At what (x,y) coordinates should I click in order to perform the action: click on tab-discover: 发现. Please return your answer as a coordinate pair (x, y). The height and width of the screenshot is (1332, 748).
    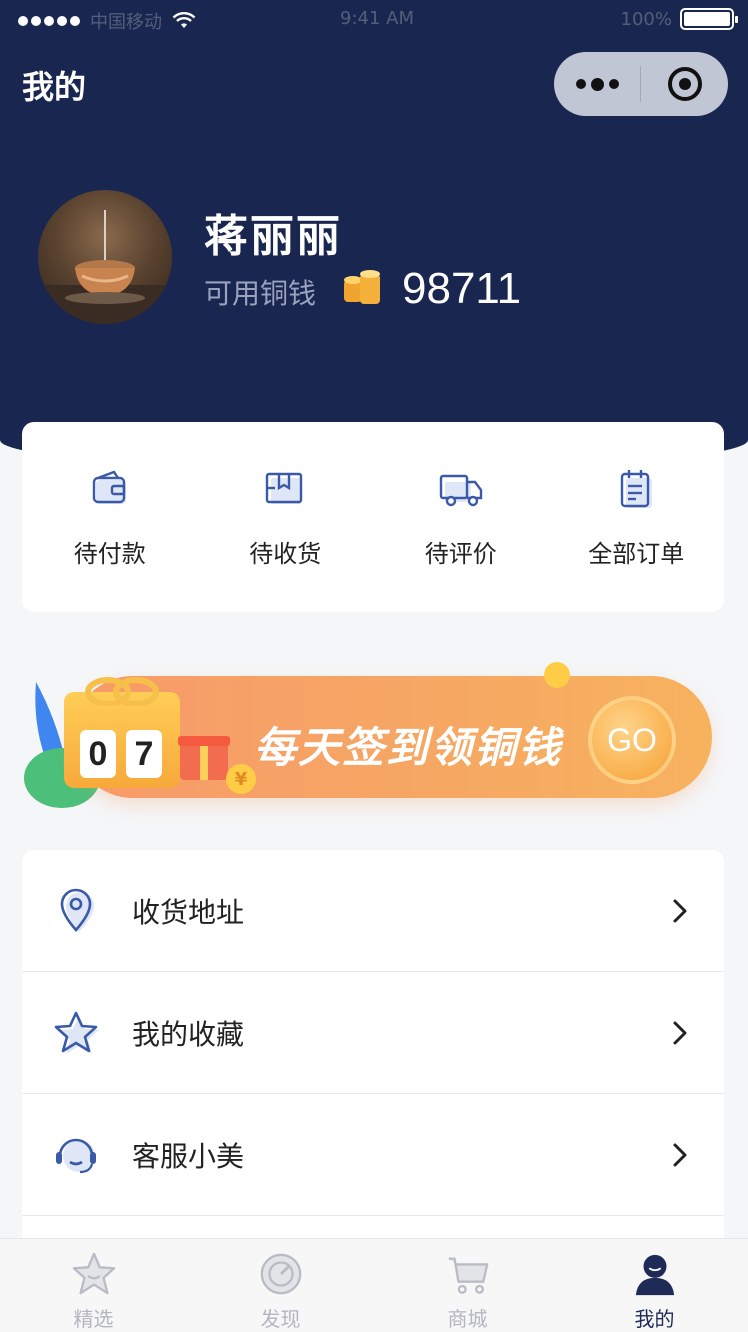
    Looking at the image, I should click on (280, 1285).